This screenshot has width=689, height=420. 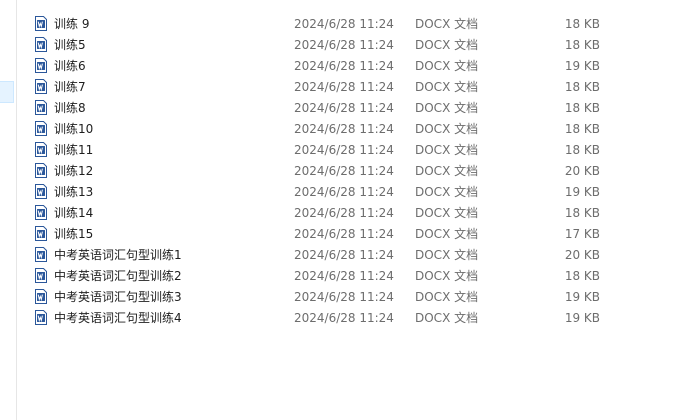 I want to click on file-name: 训练10, so click(x=74, y=129).